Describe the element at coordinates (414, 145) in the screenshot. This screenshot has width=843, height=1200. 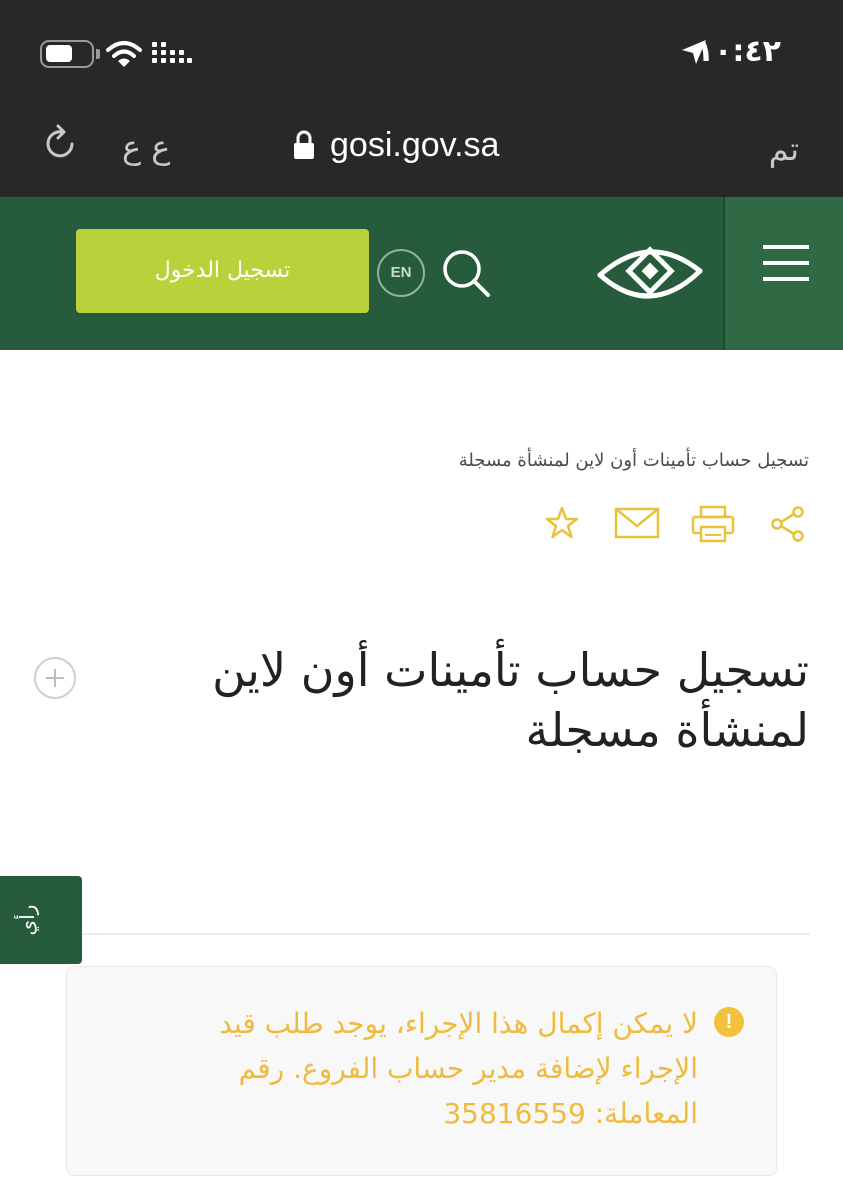
I see `url-text: gosi.gov.sa` at that location.